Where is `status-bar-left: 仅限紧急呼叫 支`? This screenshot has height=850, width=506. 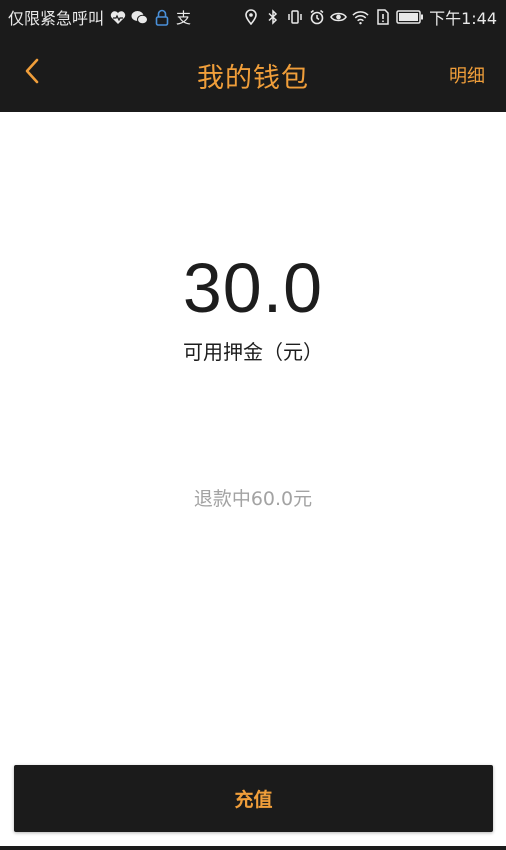
status-bar-left: 仅限紧急呼叫 支 is located at coordinates (100, 17).